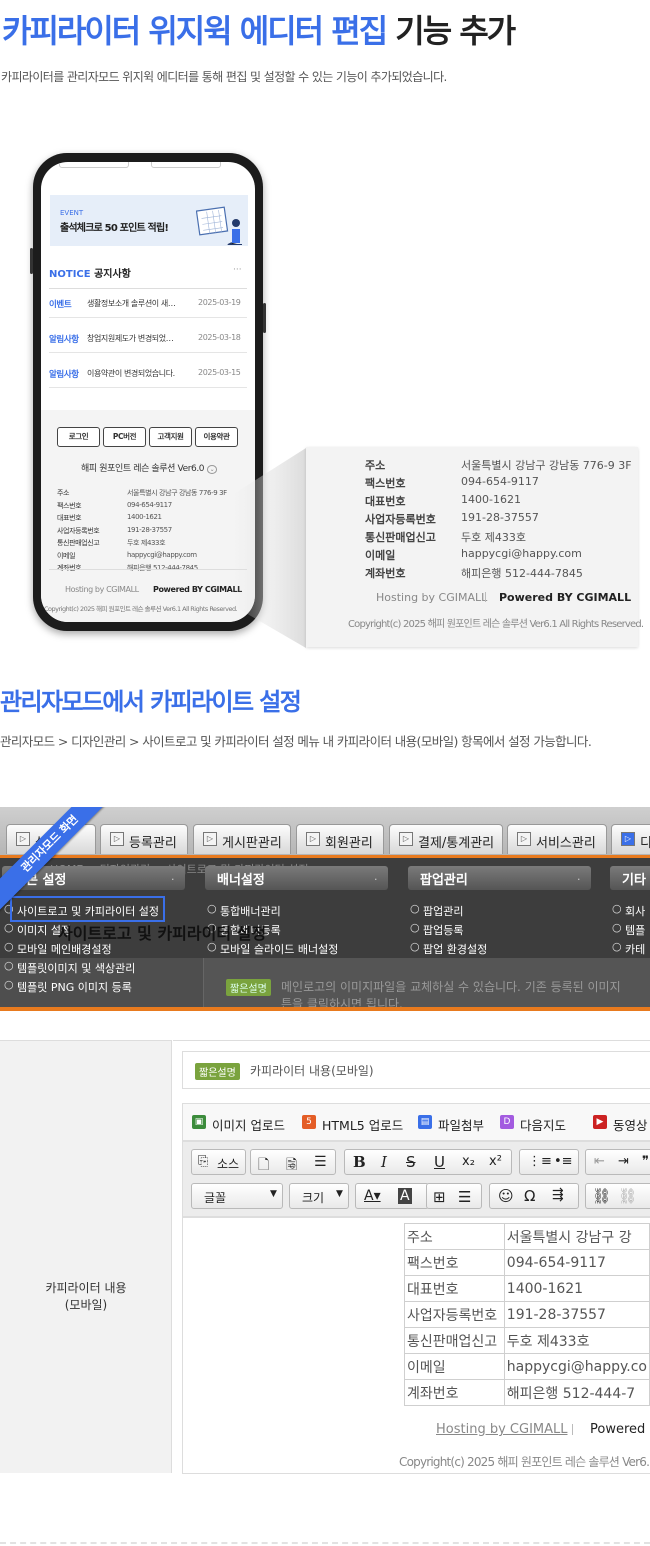  I want to click on subscript-icon: x₂, so click(468, 1161).